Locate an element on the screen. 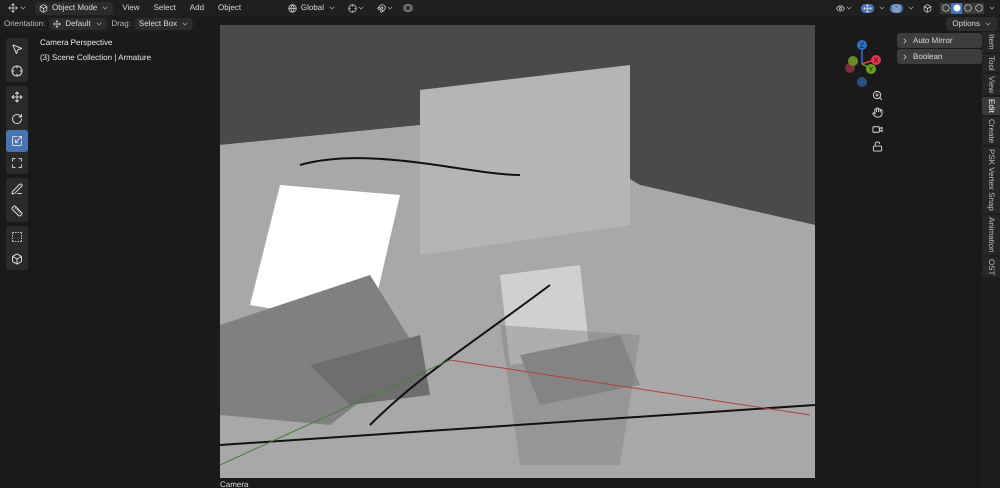 The height and width of the screenshot is (488, 1000). panel-header: Boolean is located at coordinates (939, 56).